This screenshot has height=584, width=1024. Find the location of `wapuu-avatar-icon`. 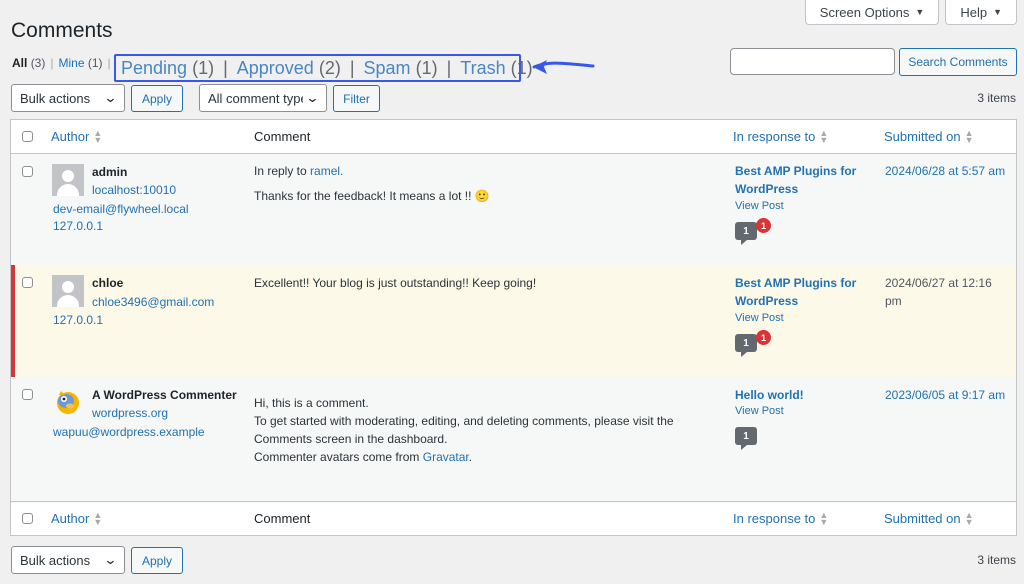

wapuu-avatar-icon is located at coordinates (68, 402).